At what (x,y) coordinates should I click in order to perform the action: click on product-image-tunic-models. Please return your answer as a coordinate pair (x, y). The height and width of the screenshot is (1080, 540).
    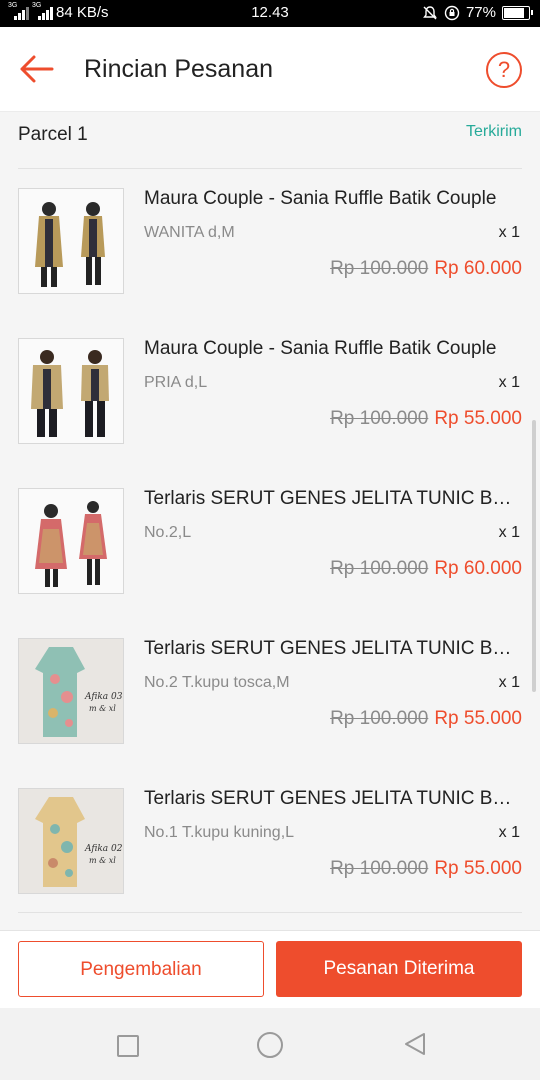
    Looking at the image, I should click on (71, 541).